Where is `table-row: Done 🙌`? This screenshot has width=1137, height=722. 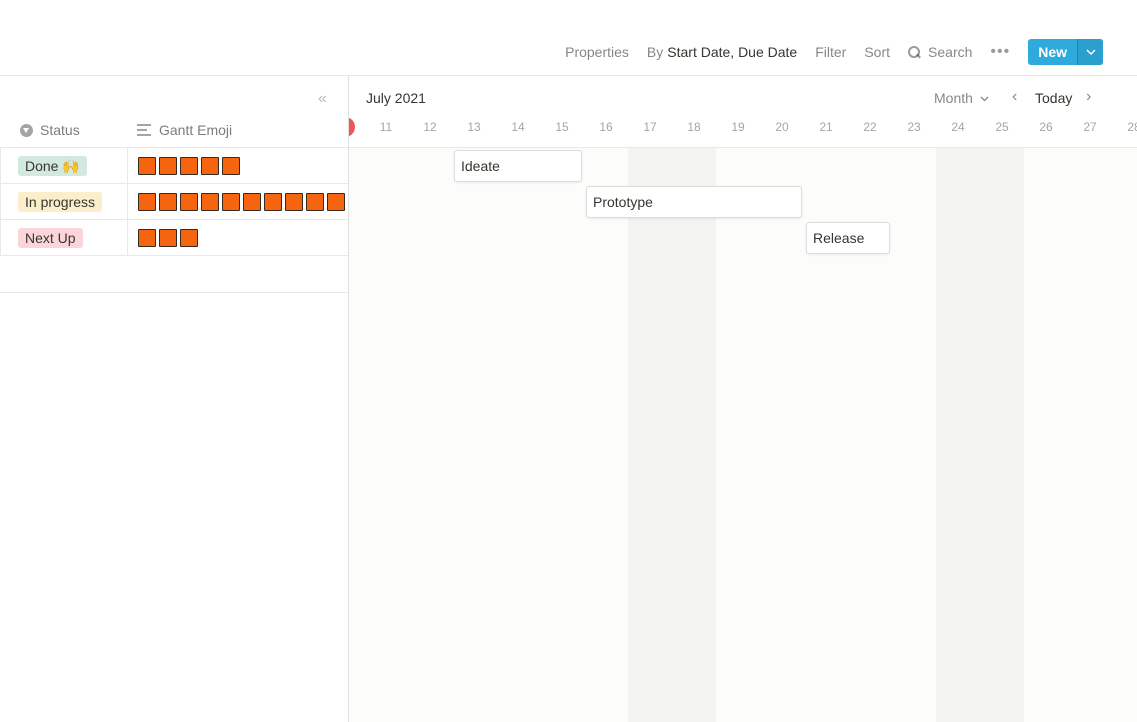 table-row: Done 🙌 is located at coordinates (174, 166).